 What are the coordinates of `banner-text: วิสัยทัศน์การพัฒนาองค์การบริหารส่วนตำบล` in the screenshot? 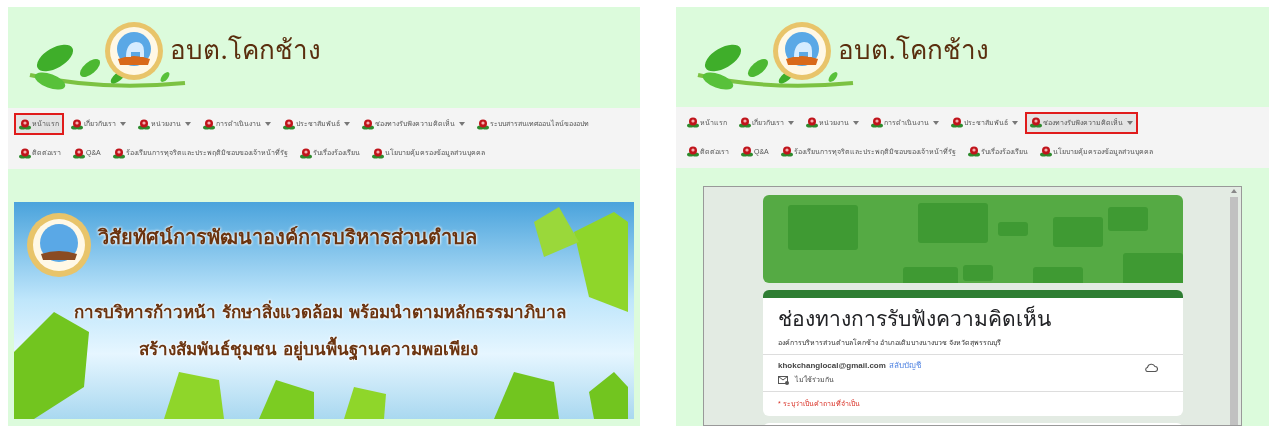 It's located at (287, 237).